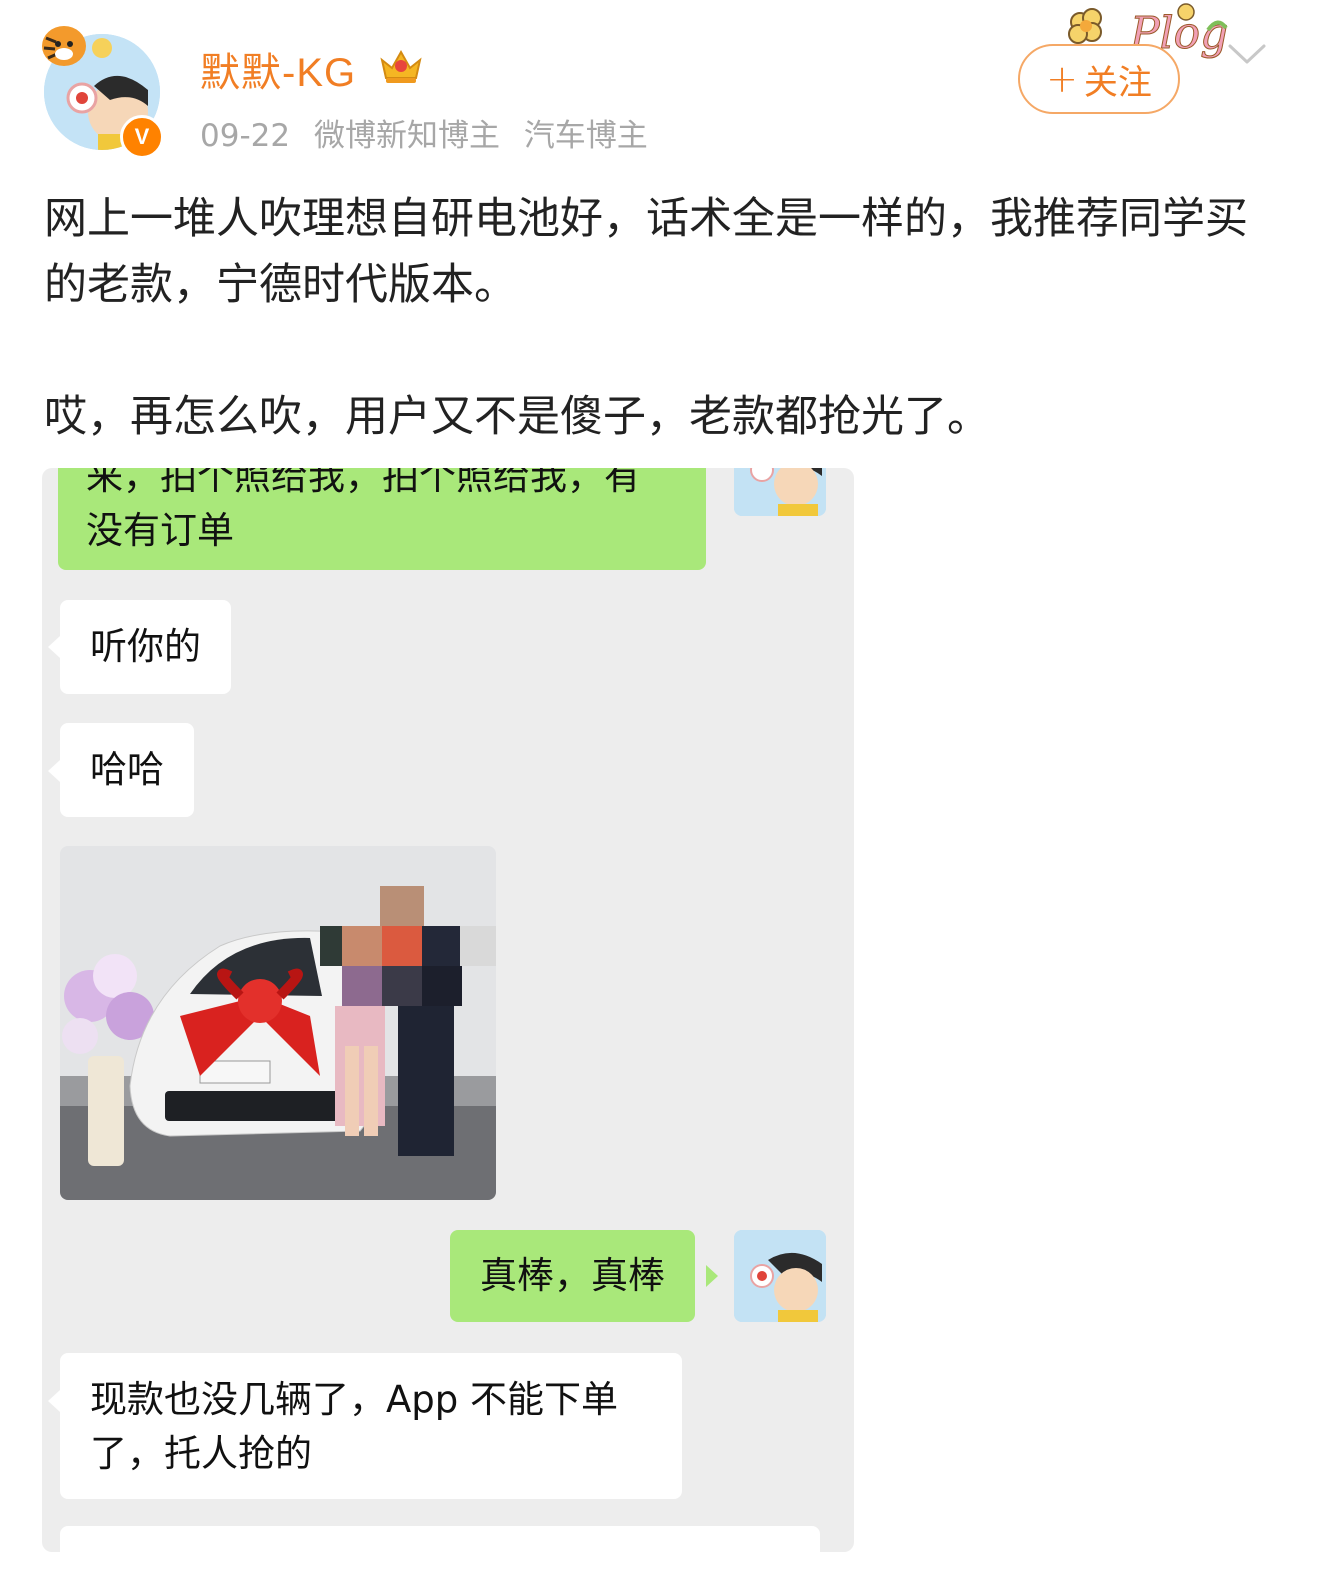  What do you see at coordinates (572, 1276) in the screenshot?
I see `chat-bubble-me: 真棒，真棒` at bounding box center [572, 1276].